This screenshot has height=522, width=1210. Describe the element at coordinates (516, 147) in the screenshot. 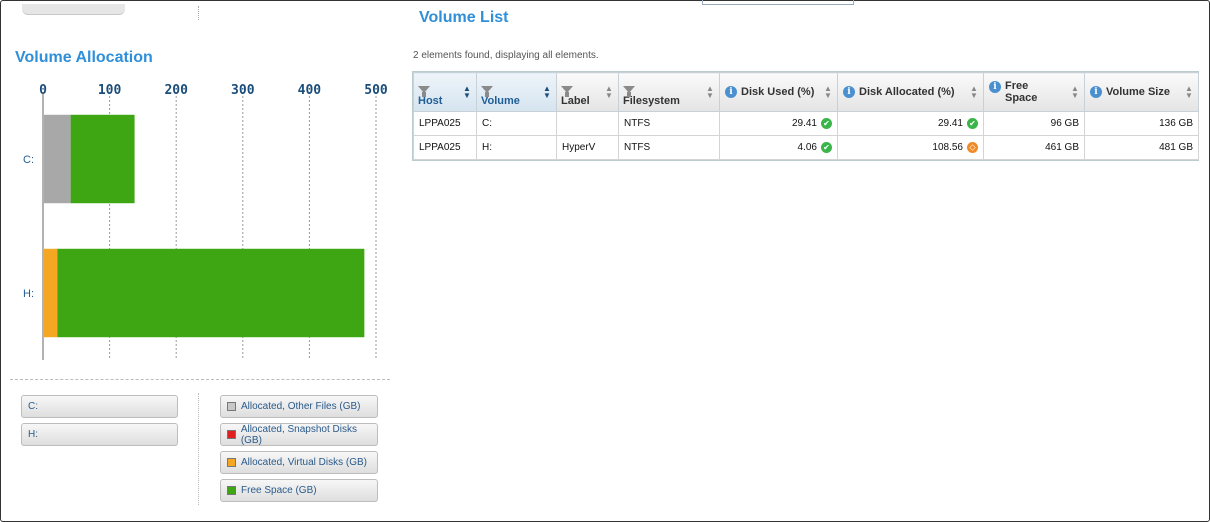

I see `cell-volume: H:` at that location.